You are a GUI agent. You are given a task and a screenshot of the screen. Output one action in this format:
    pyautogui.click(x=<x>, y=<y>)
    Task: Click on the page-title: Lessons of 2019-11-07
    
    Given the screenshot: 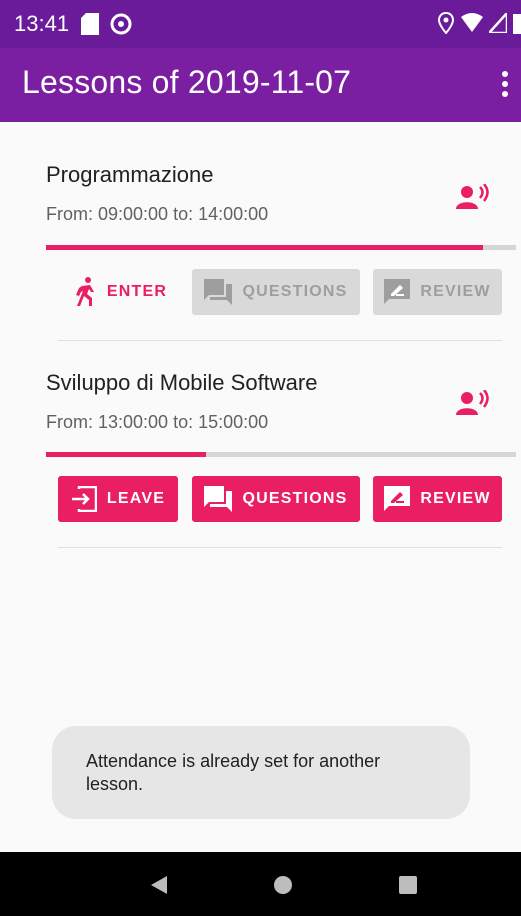 What is the action you would take?
    pyautogui.click(x=187, y=82)
    